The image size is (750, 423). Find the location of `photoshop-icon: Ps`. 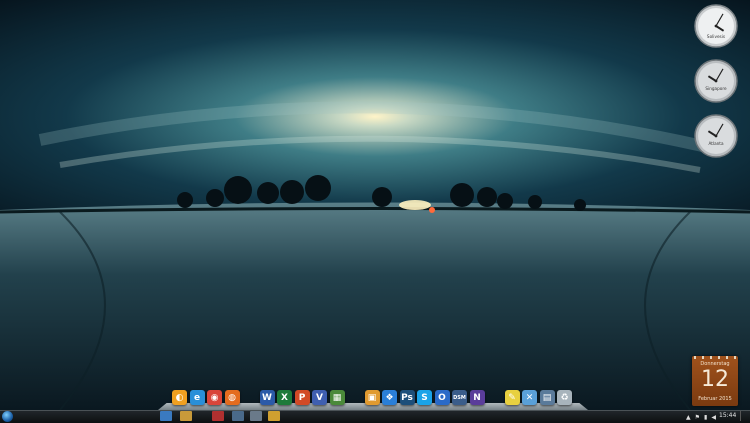

photoshop-icon: Ps is located at coordinates (407, 397).